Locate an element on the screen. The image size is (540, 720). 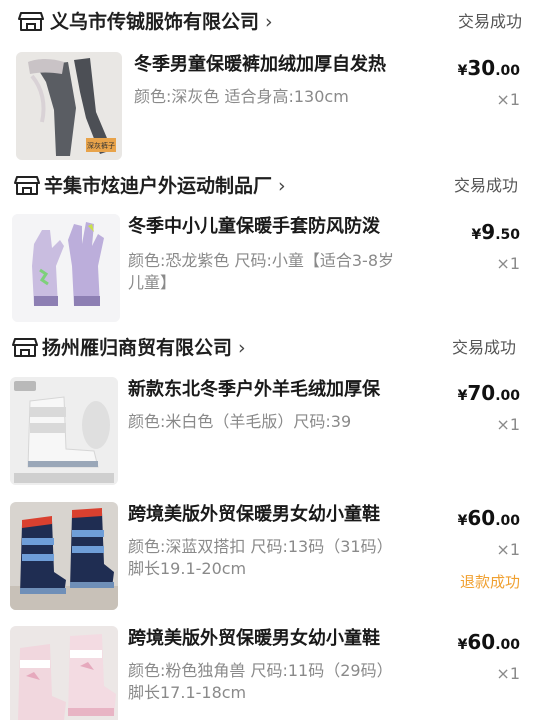
product-price: ¥70.00 is located at coordinates (488, 393).